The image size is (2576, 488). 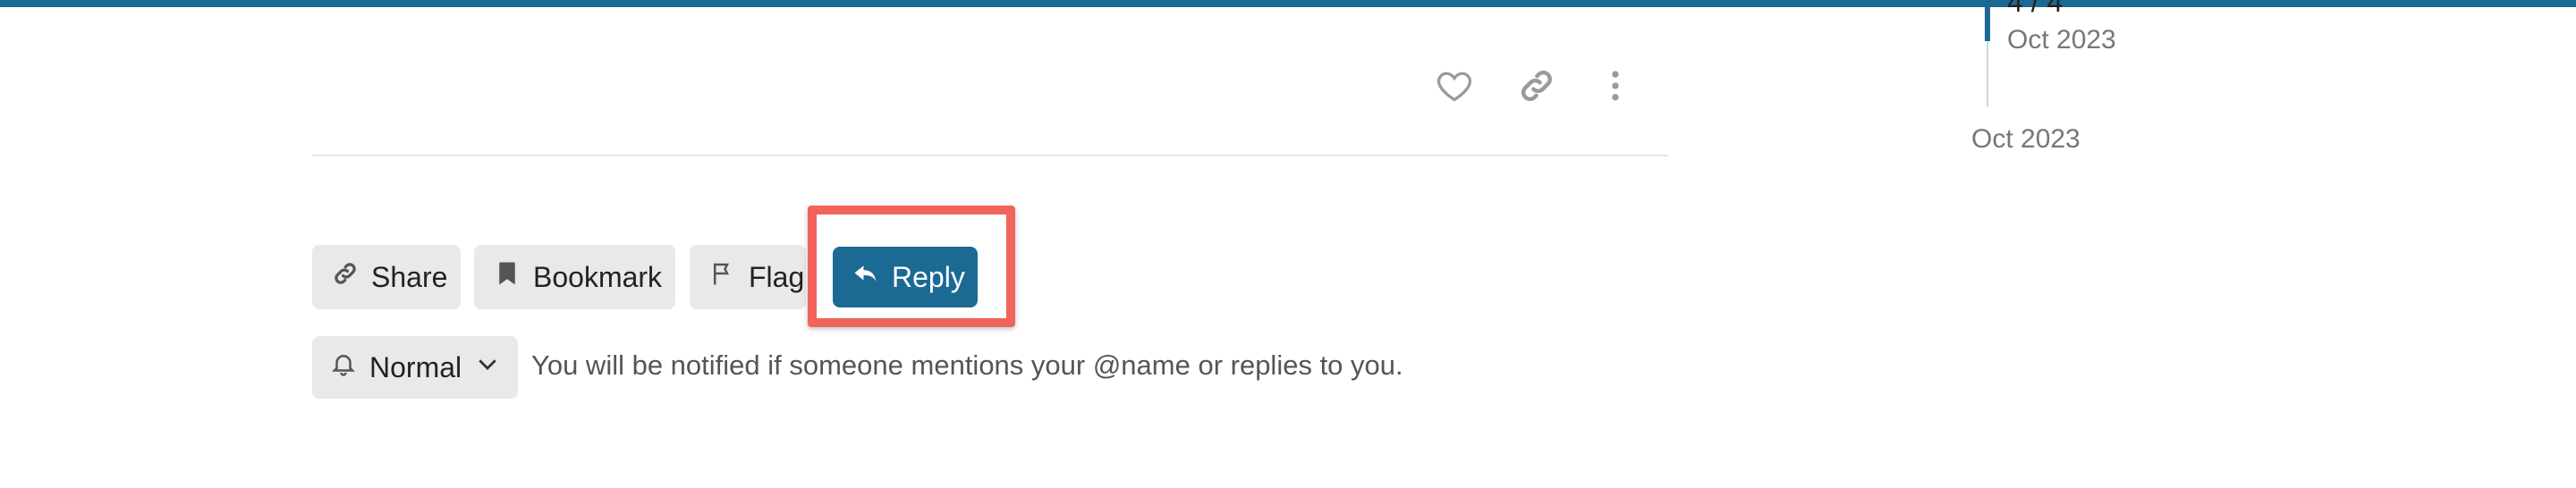 I want to click on more-vertical-icon, so click(x=1615, y=86).